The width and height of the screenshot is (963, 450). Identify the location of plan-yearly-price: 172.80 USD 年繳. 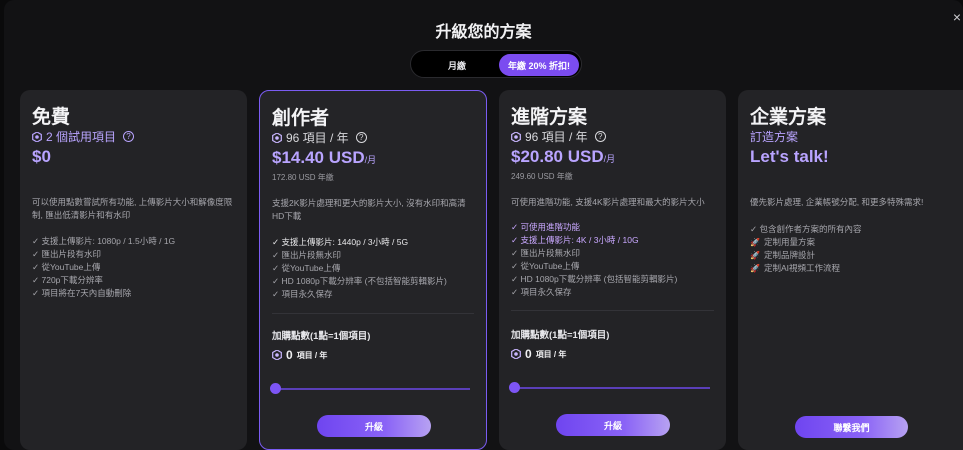
(303, 177).